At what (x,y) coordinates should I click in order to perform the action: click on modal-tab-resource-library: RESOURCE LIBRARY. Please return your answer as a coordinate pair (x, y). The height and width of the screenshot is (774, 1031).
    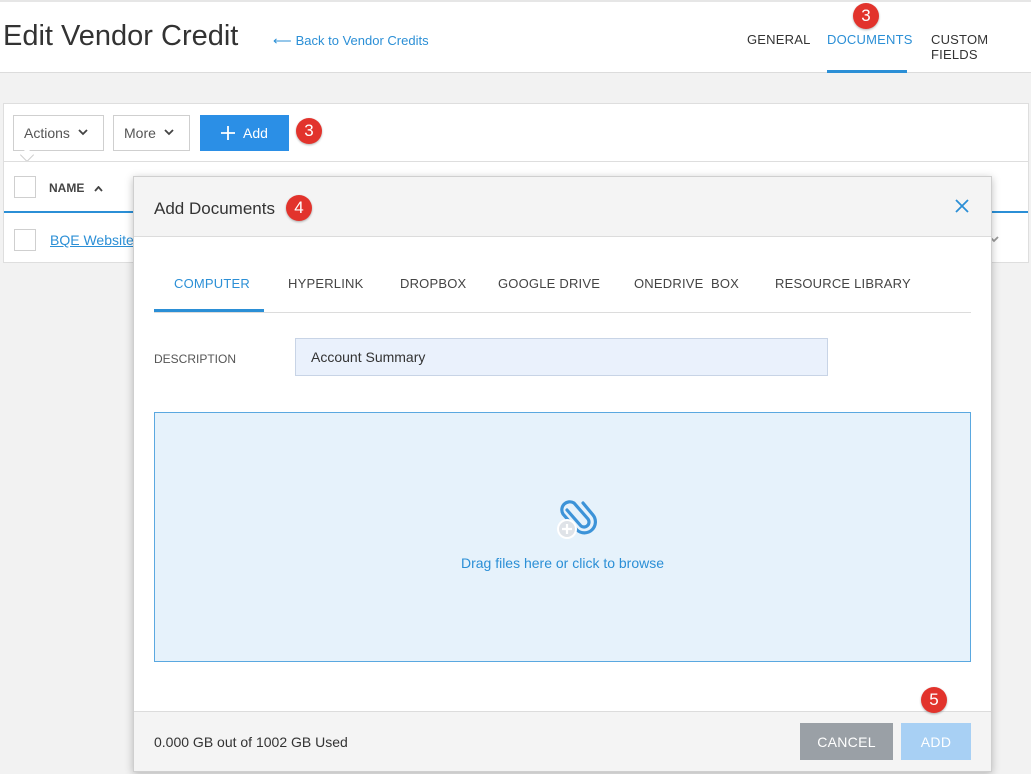
    Looking at the image, I should click on (843, 283).